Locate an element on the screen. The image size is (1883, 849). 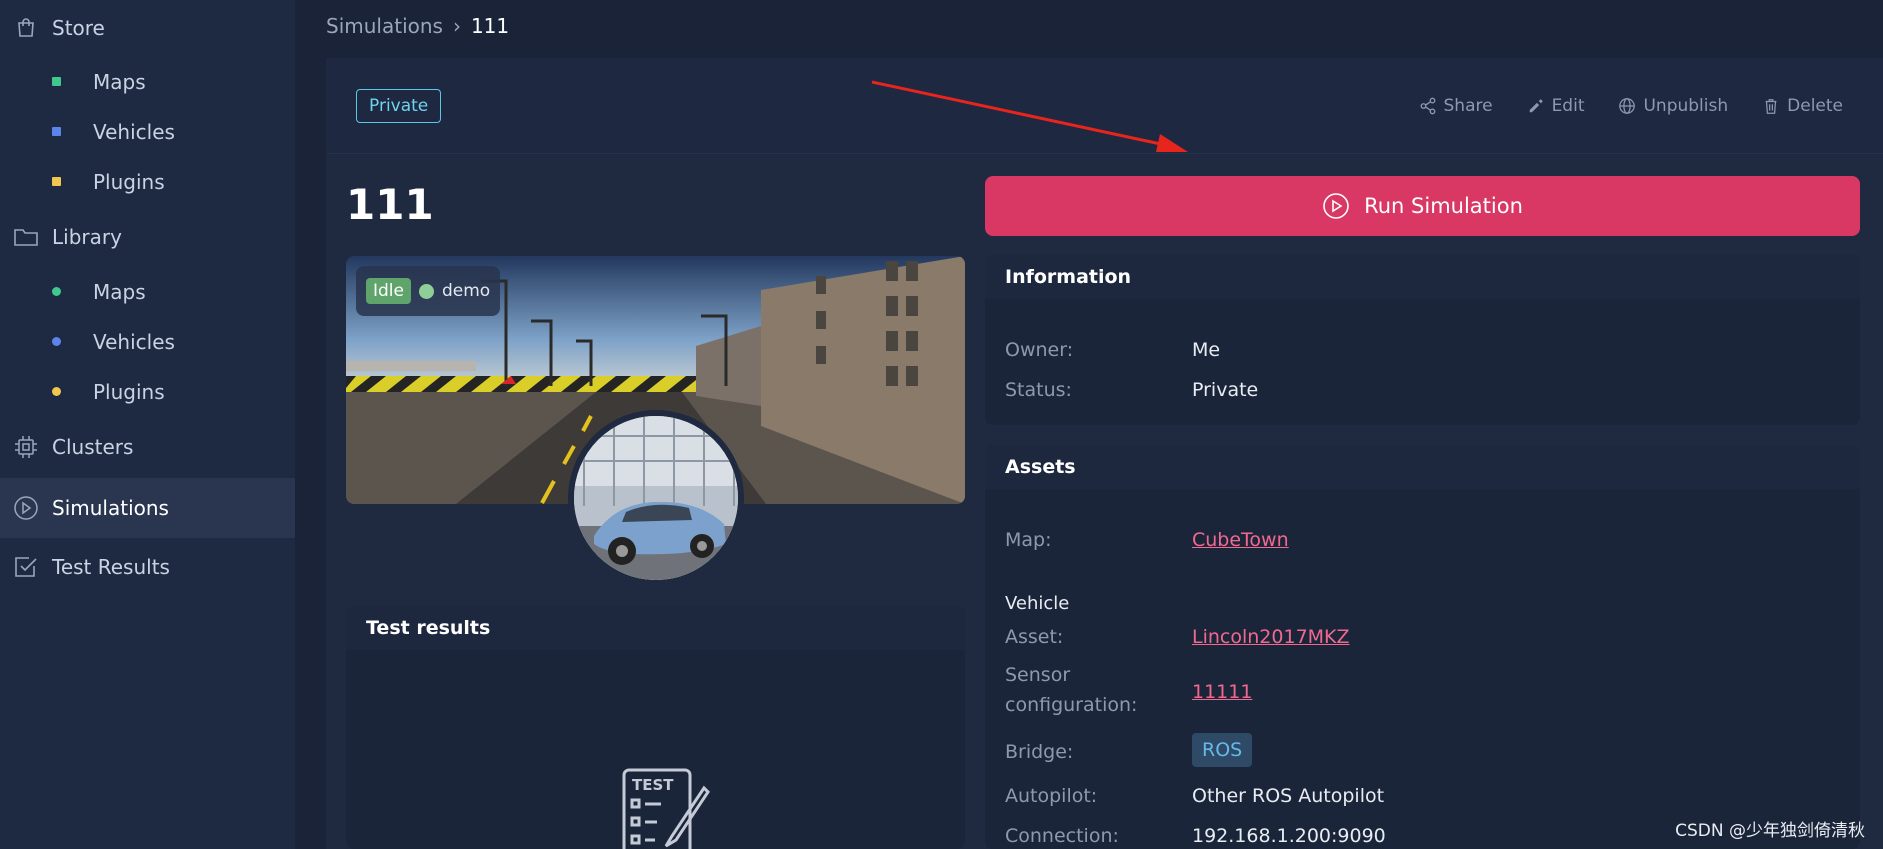
sensor-label-line1: Sensor is located at coordinates (1038, 675).